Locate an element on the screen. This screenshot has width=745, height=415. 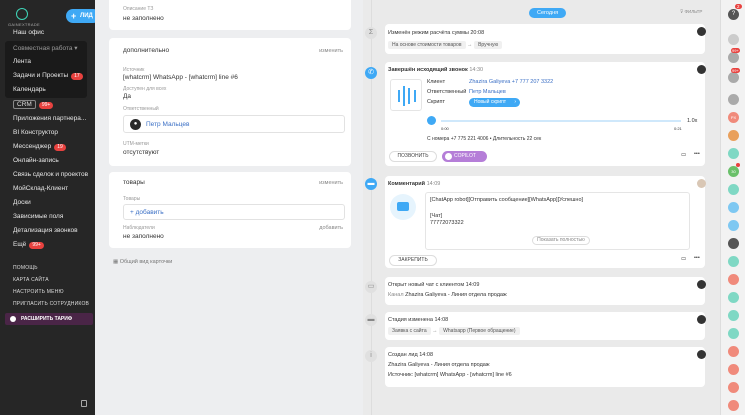
chevron-right-icon: › is located at coordinates (515, 102).